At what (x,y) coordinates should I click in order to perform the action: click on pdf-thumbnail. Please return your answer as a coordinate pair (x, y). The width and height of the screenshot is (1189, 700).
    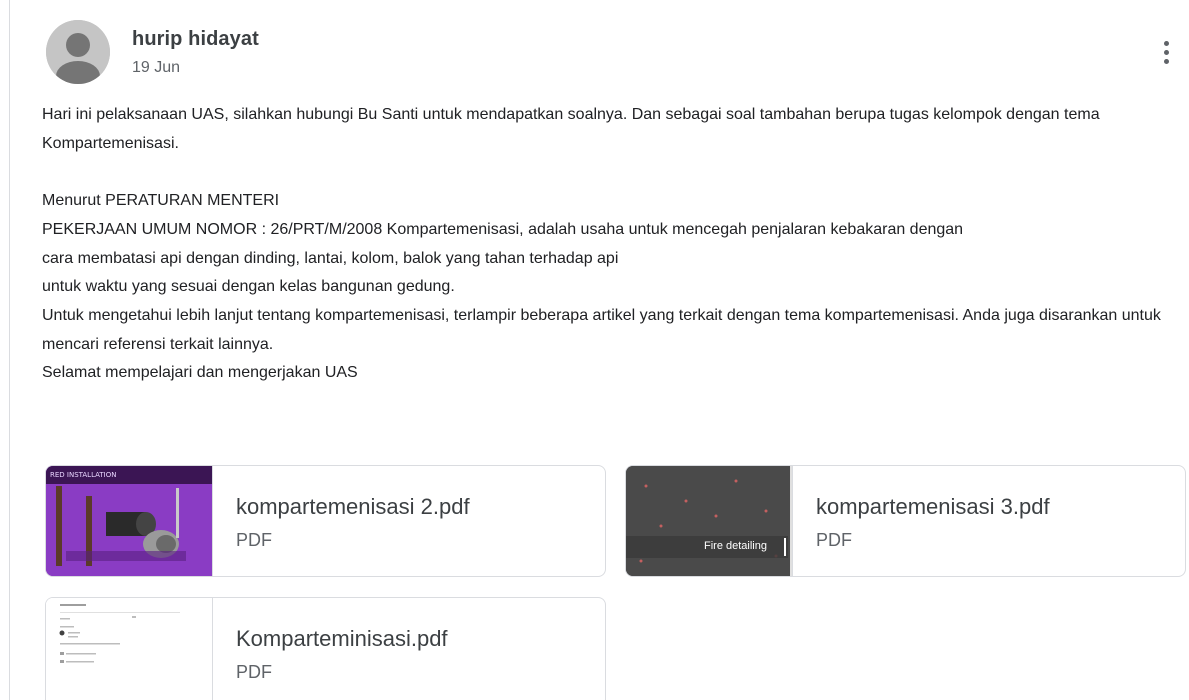
    Looking at the image, I should click on (129, 649).